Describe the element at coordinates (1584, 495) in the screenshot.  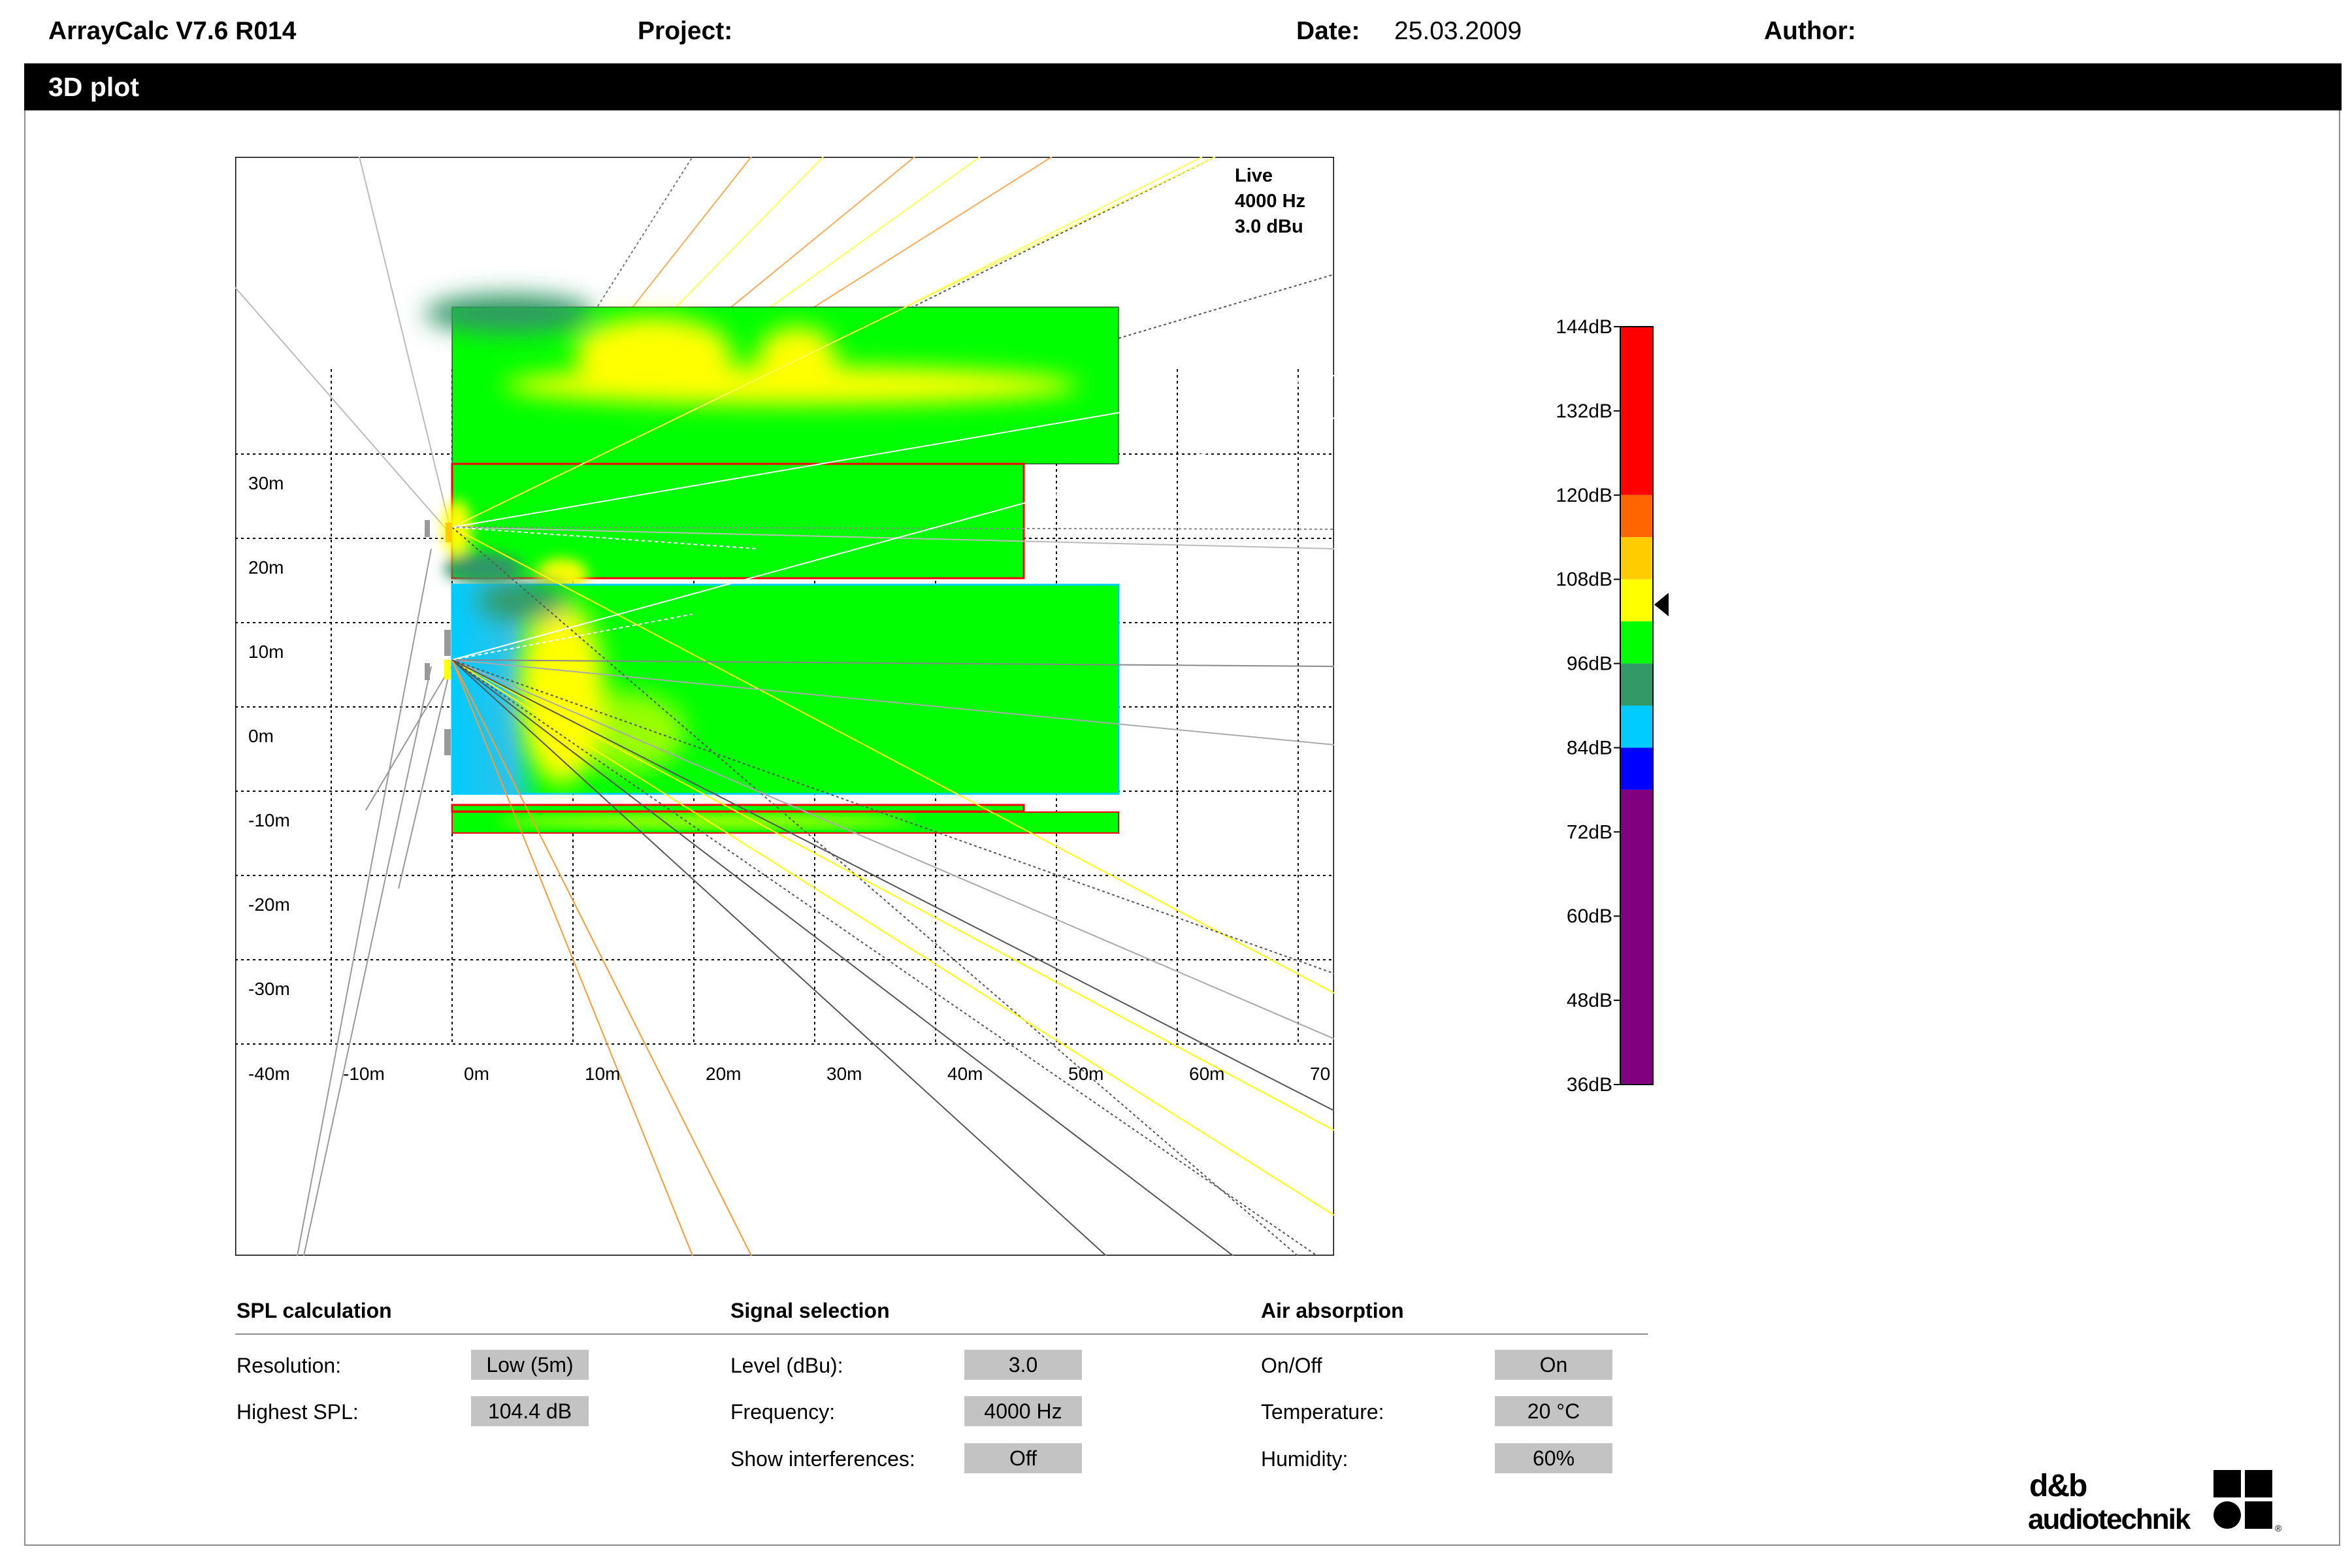
I see `color-scale-label: 120dB` at that location.